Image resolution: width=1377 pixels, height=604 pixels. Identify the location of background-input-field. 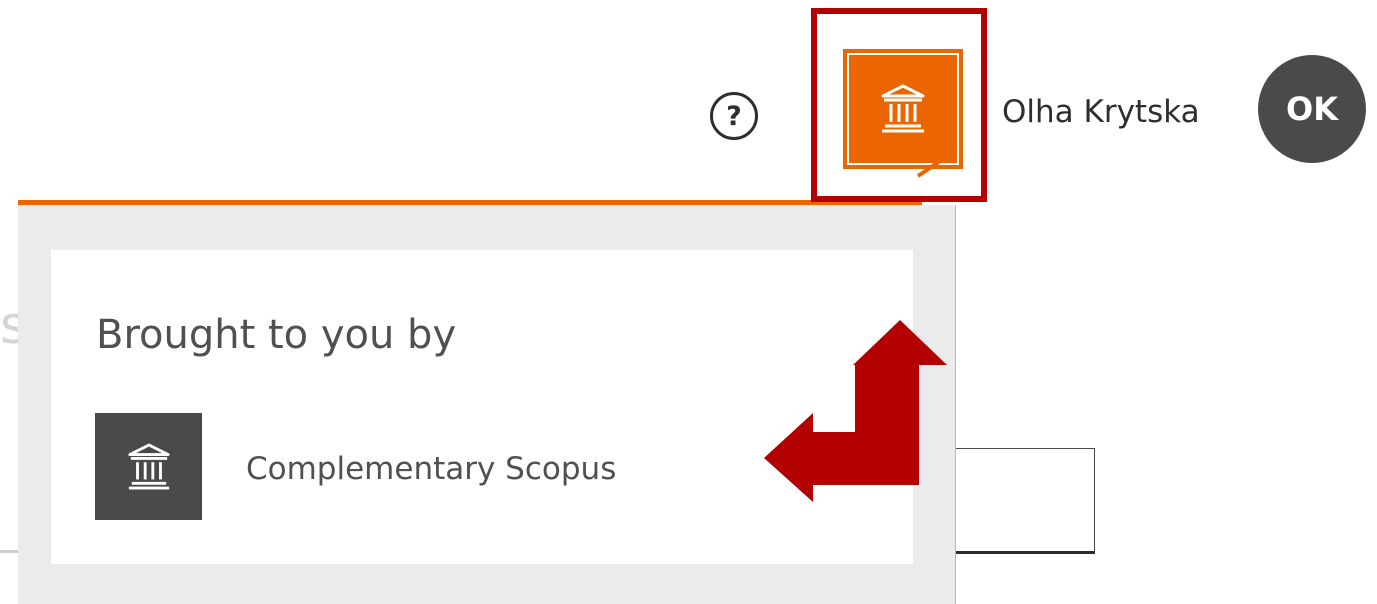
(1025, 501).